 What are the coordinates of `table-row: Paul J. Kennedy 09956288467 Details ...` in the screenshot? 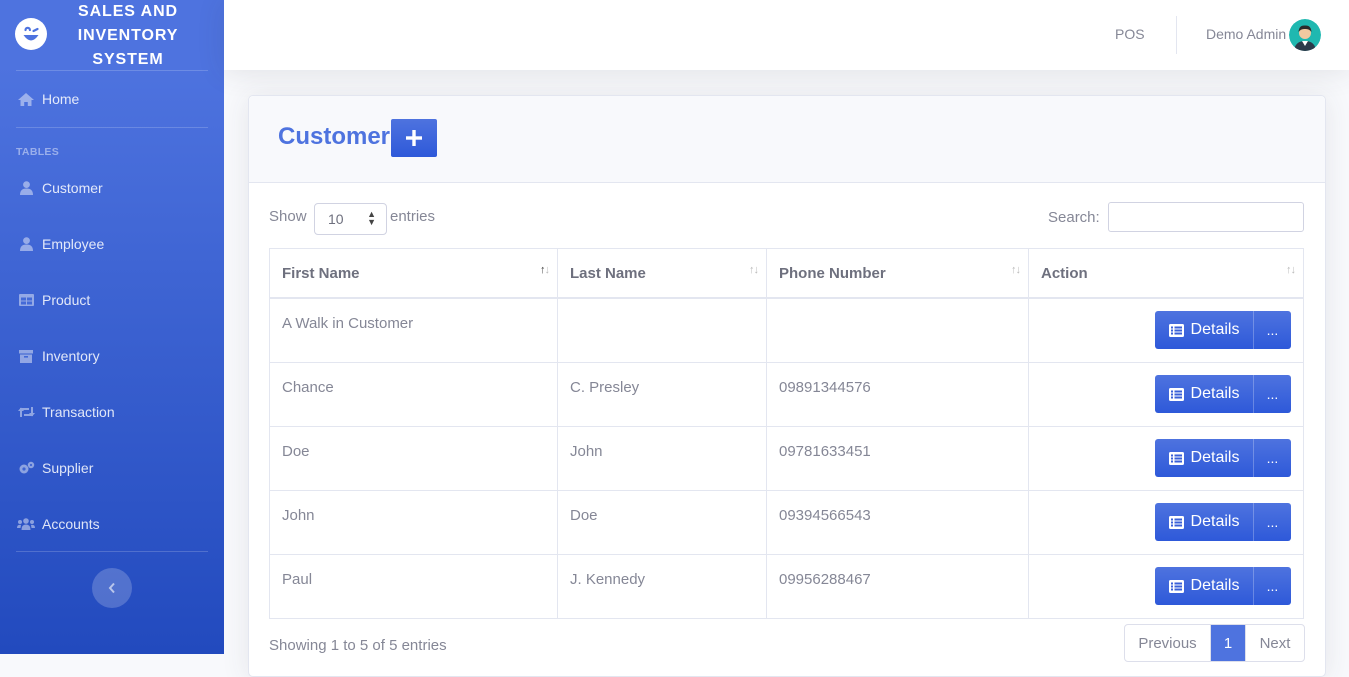 It's located at (786, 586).